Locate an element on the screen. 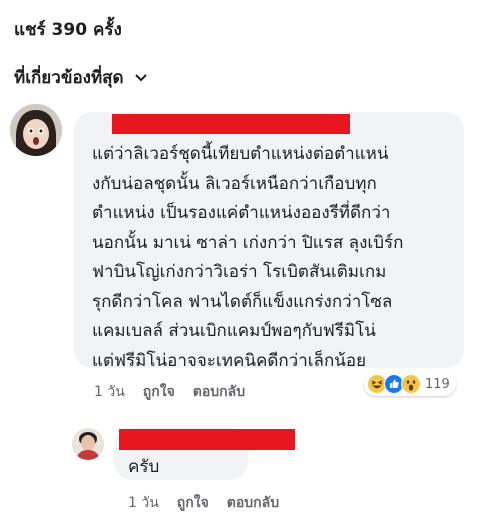 Image resolution: width=480 pixels, height=517 pixels. chevron-down-icon is located at coordinates (140, 77).